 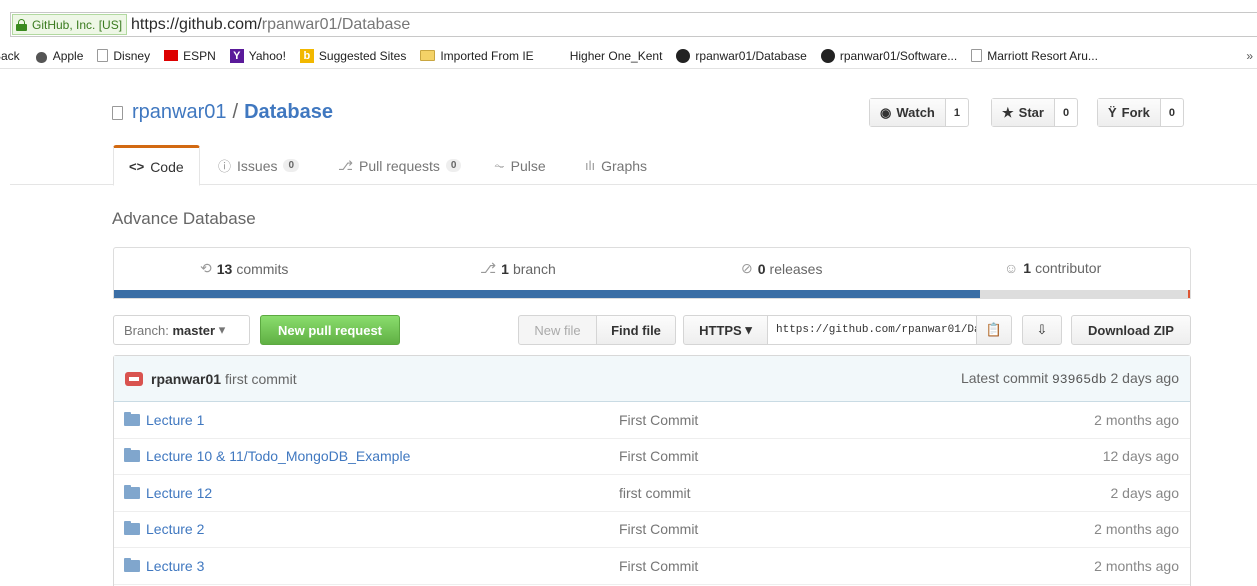 What do you see at coordinates (179, 493) in the screenshot?
I see `file-name-link: Lecture 12` at bounding box center [179, 493].